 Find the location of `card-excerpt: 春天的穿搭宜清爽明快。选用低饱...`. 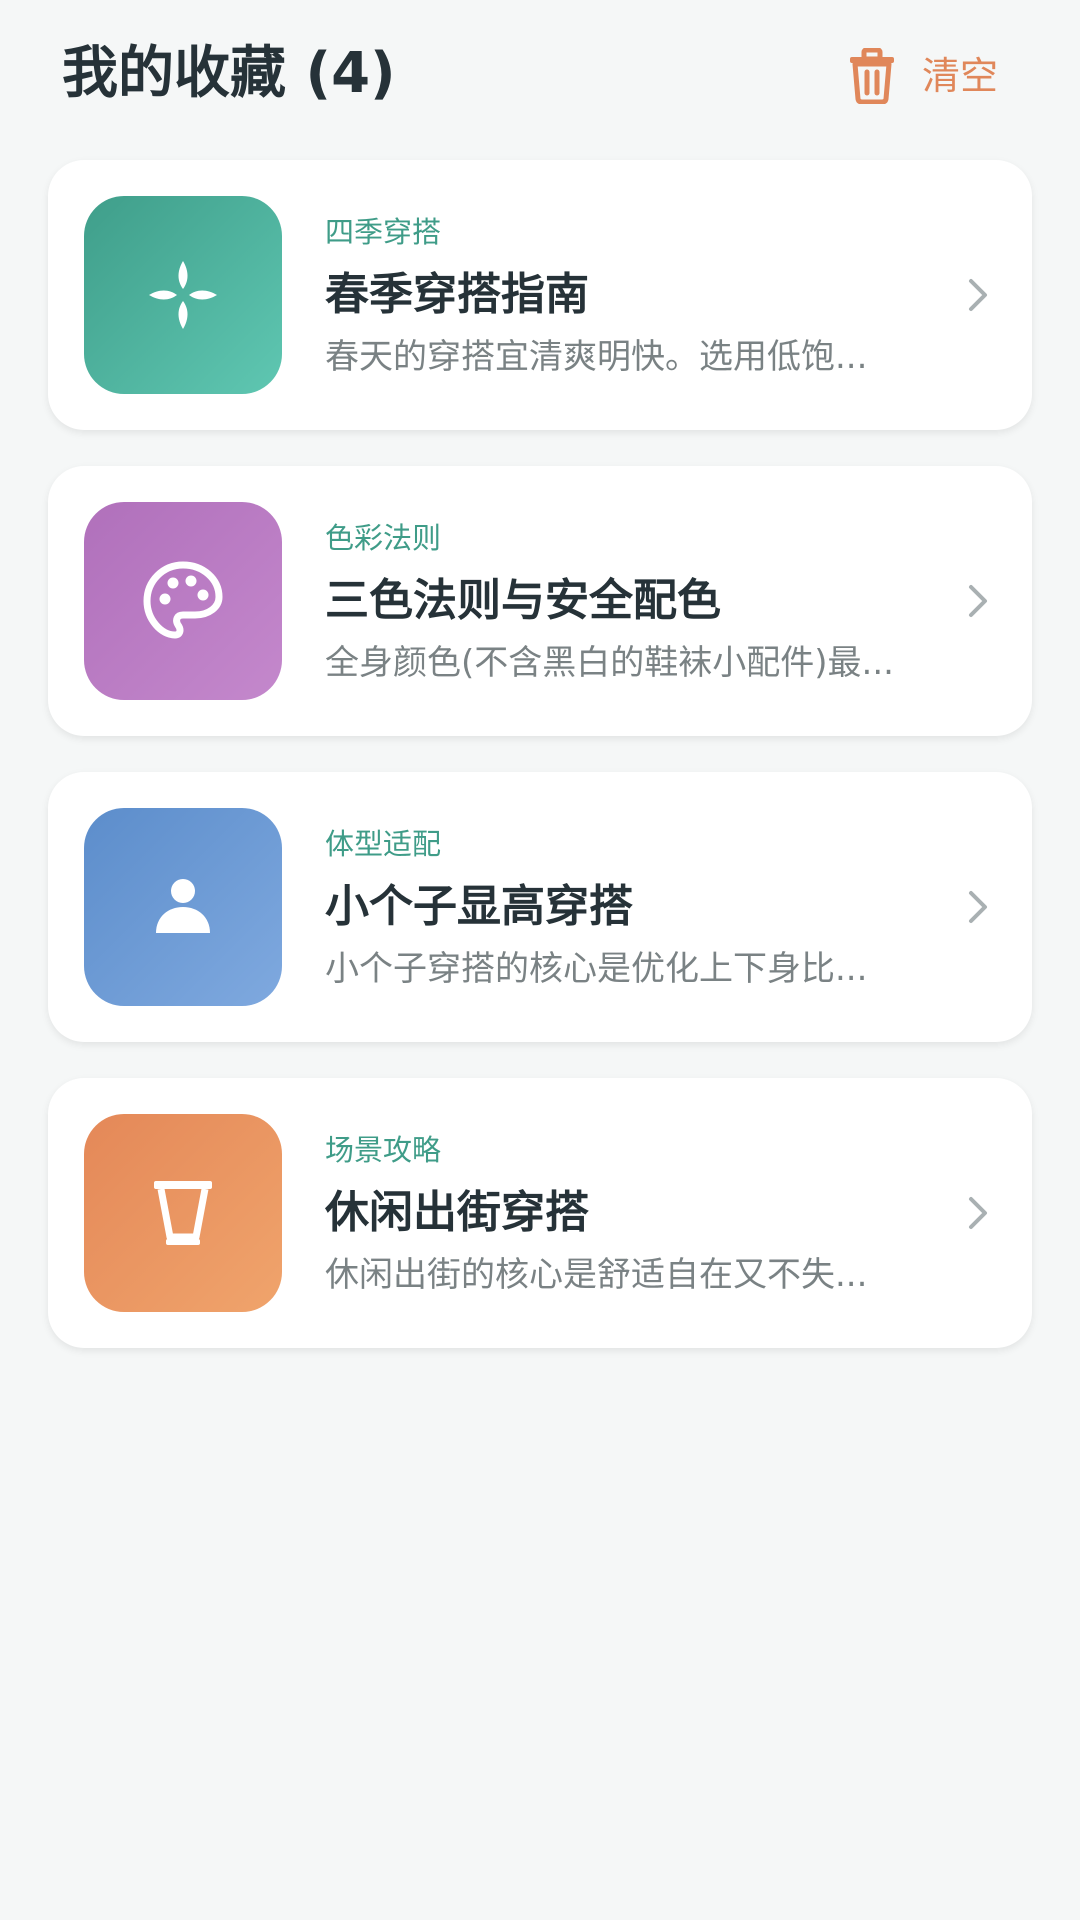

card-excerpt: 春天的穿搭宜清爽明快。选用低饱... is located at coordinates (596, 357).